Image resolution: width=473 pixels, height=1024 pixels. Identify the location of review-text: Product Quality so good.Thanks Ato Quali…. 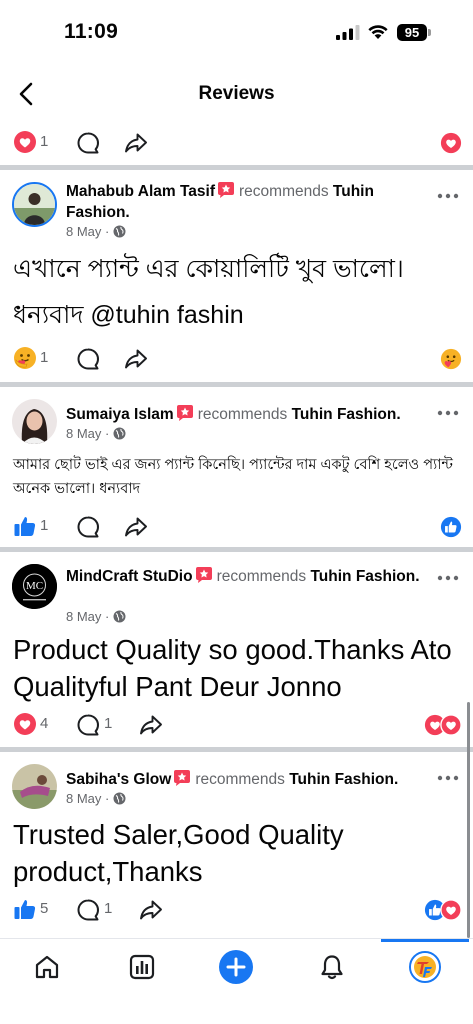
(232, 668).